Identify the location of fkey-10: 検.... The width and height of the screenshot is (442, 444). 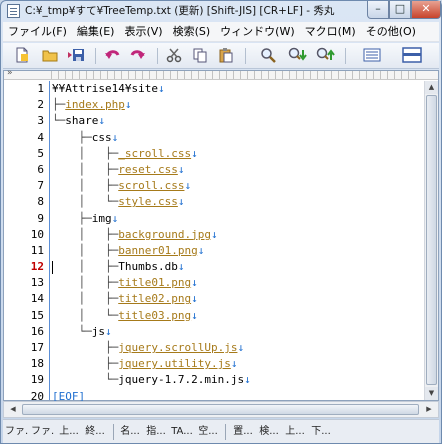
(269, 432).